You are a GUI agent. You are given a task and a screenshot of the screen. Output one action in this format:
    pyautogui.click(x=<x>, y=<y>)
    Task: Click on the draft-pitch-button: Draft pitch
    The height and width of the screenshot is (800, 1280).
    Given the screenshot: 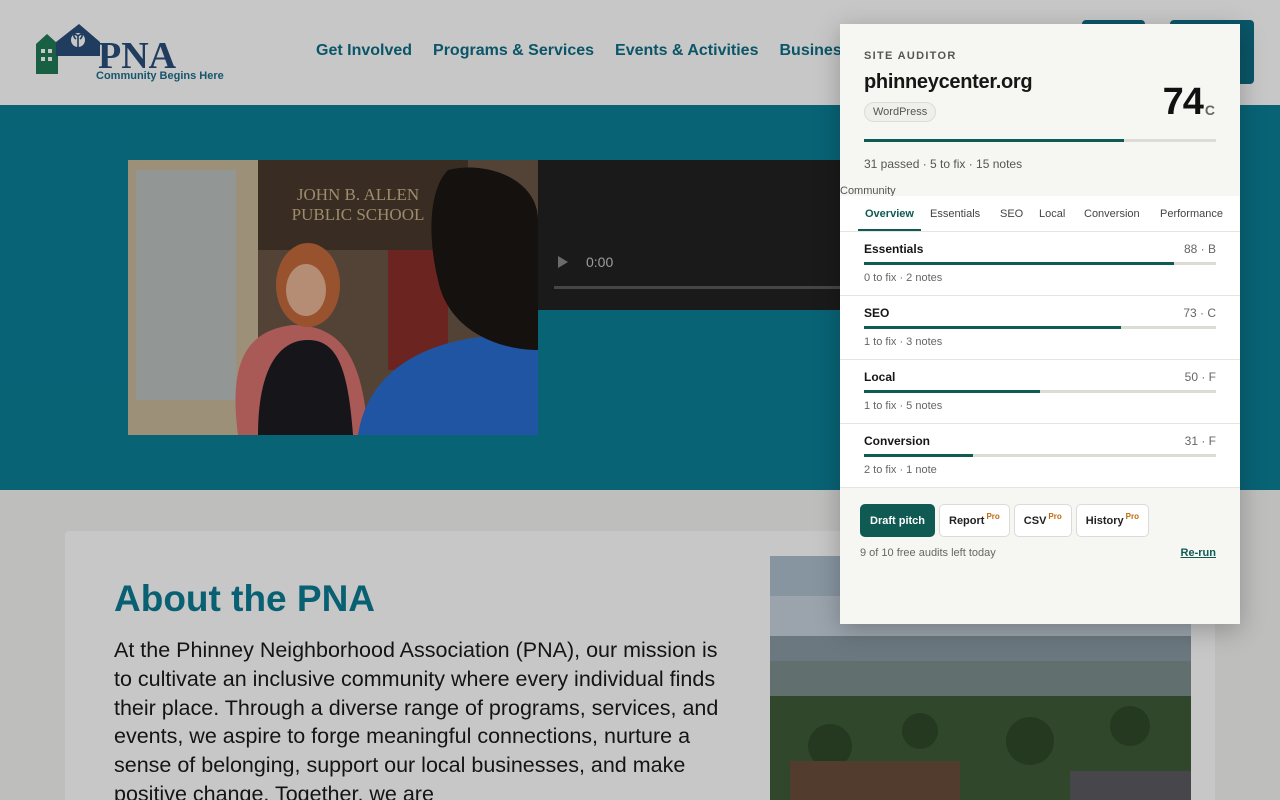 What is the action you would take?
    pyautogui.click(x=897, y=520)
    